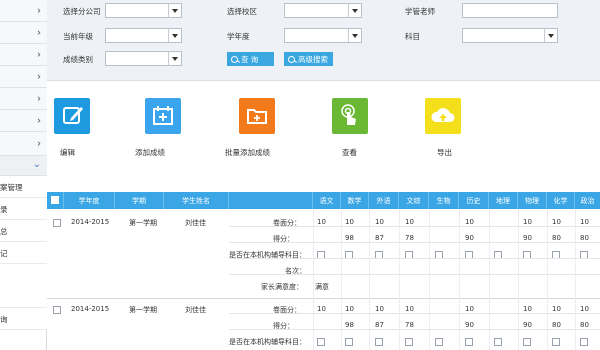  Describe the element at coordinates (242, 11) in the screenshot. I see `campus-label: 选择校区` at that location.